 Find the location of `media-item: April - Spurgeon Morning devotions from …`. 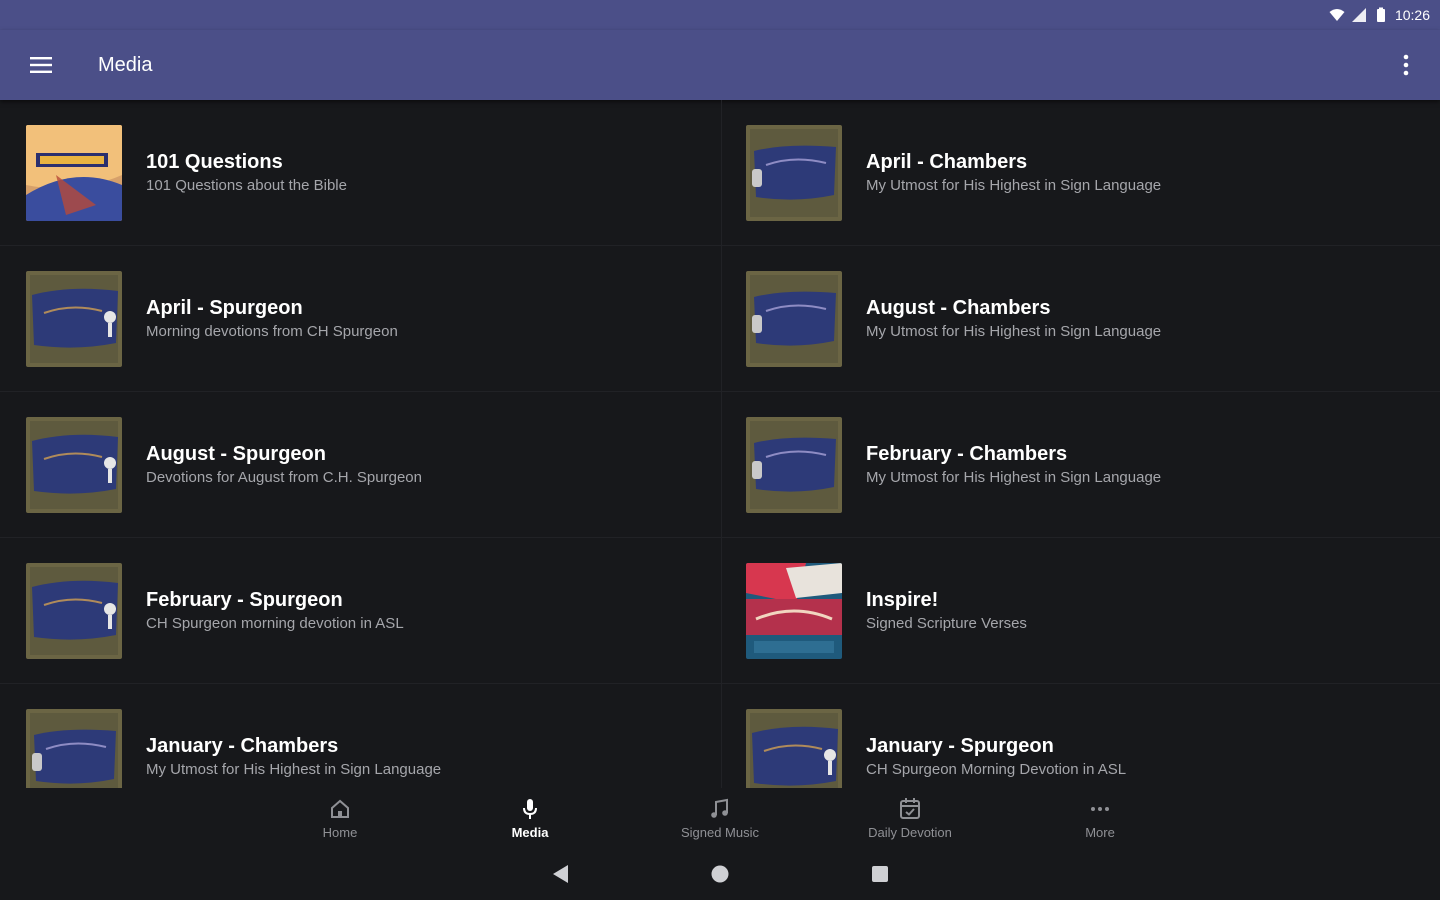

media-item: April - Spurgeon Morning devotions from … is located at coordinates (361, 319).